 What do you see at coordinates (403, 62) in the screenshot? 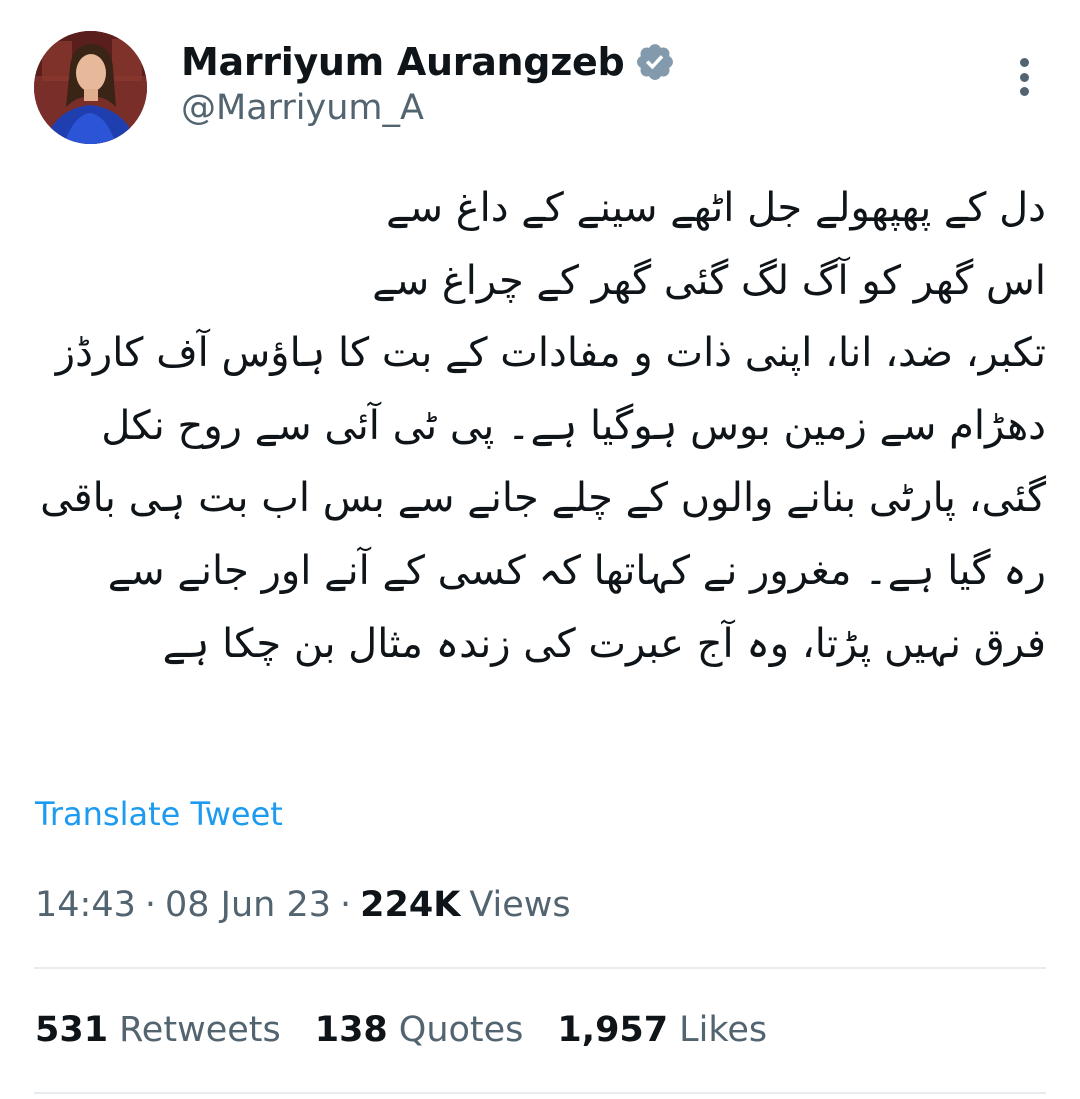
I see `display-name: Marriyum Aurangzeb` at bounding box center [403, 62].